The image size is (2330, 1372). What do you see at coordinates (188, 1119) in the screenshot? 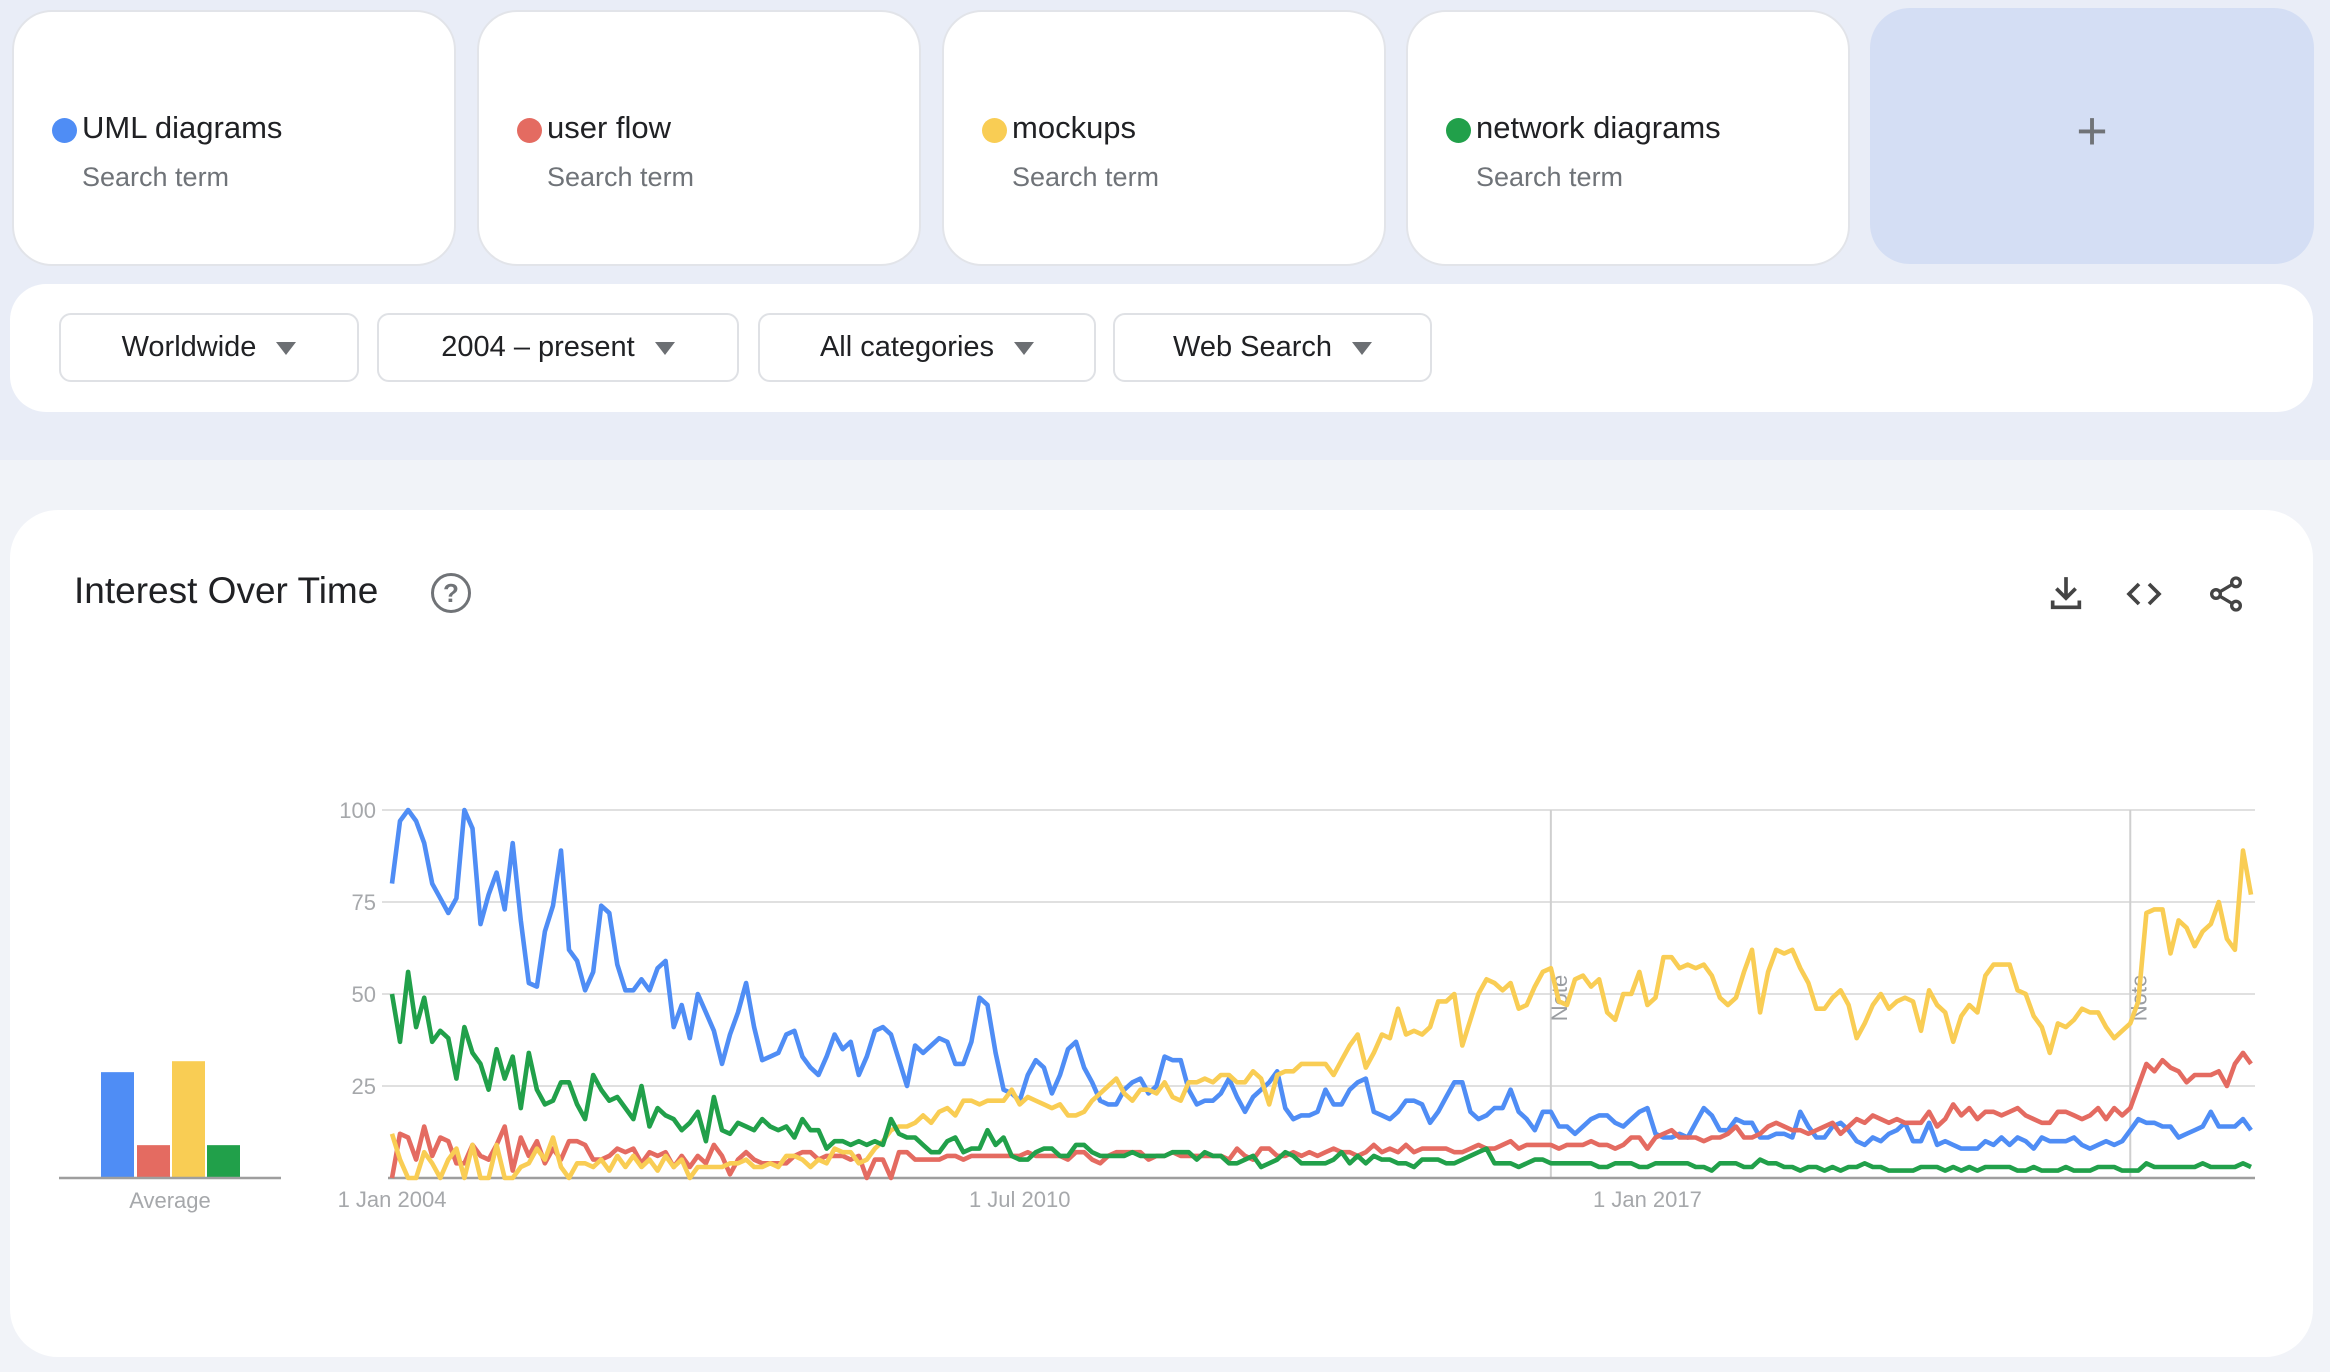
I see `average-bar-mockups` at bounding box center [188, 1119].